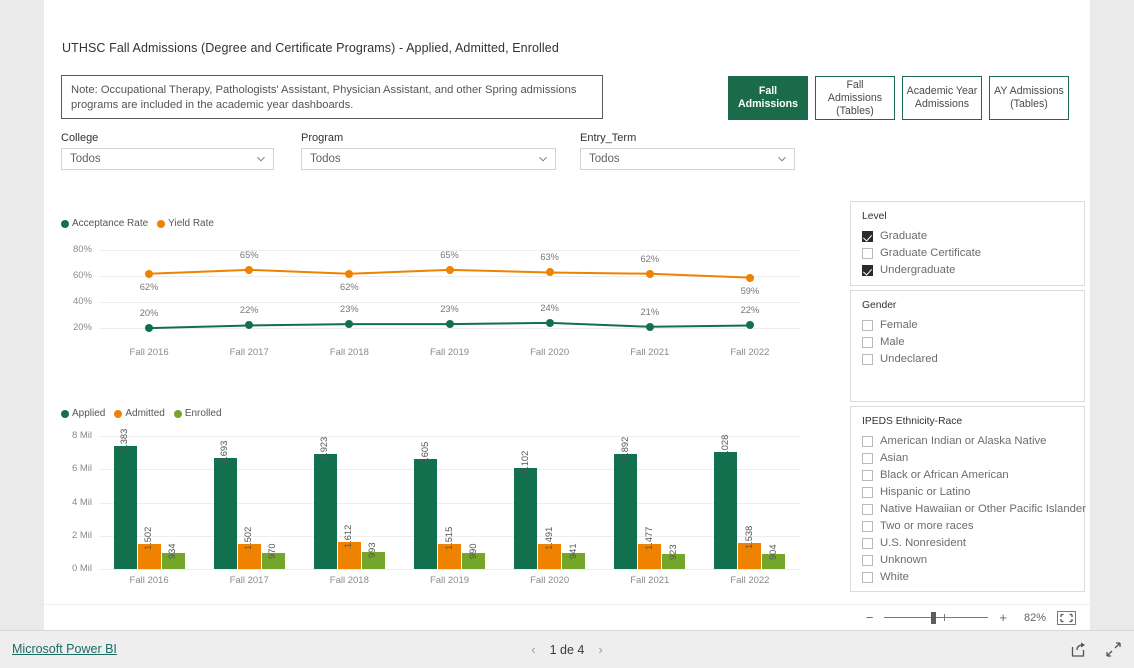  What do you see at coordinates (550, 580) in the screenshot?
I see `x-axis-tick-label: Fall 2020` at bounding box center [550, 580].